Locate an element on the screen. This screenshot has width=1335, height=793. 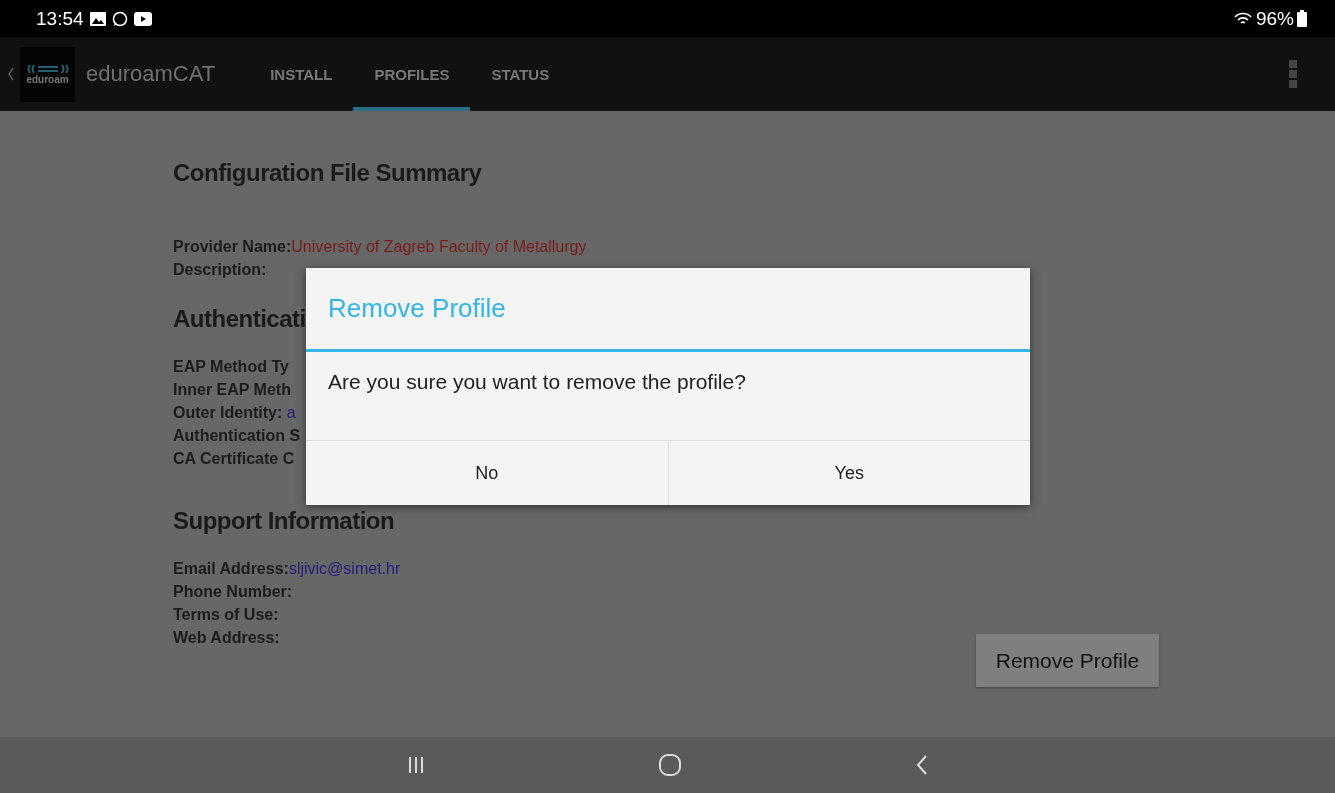
tab: INSTALL is located at coordinates (301, 74).